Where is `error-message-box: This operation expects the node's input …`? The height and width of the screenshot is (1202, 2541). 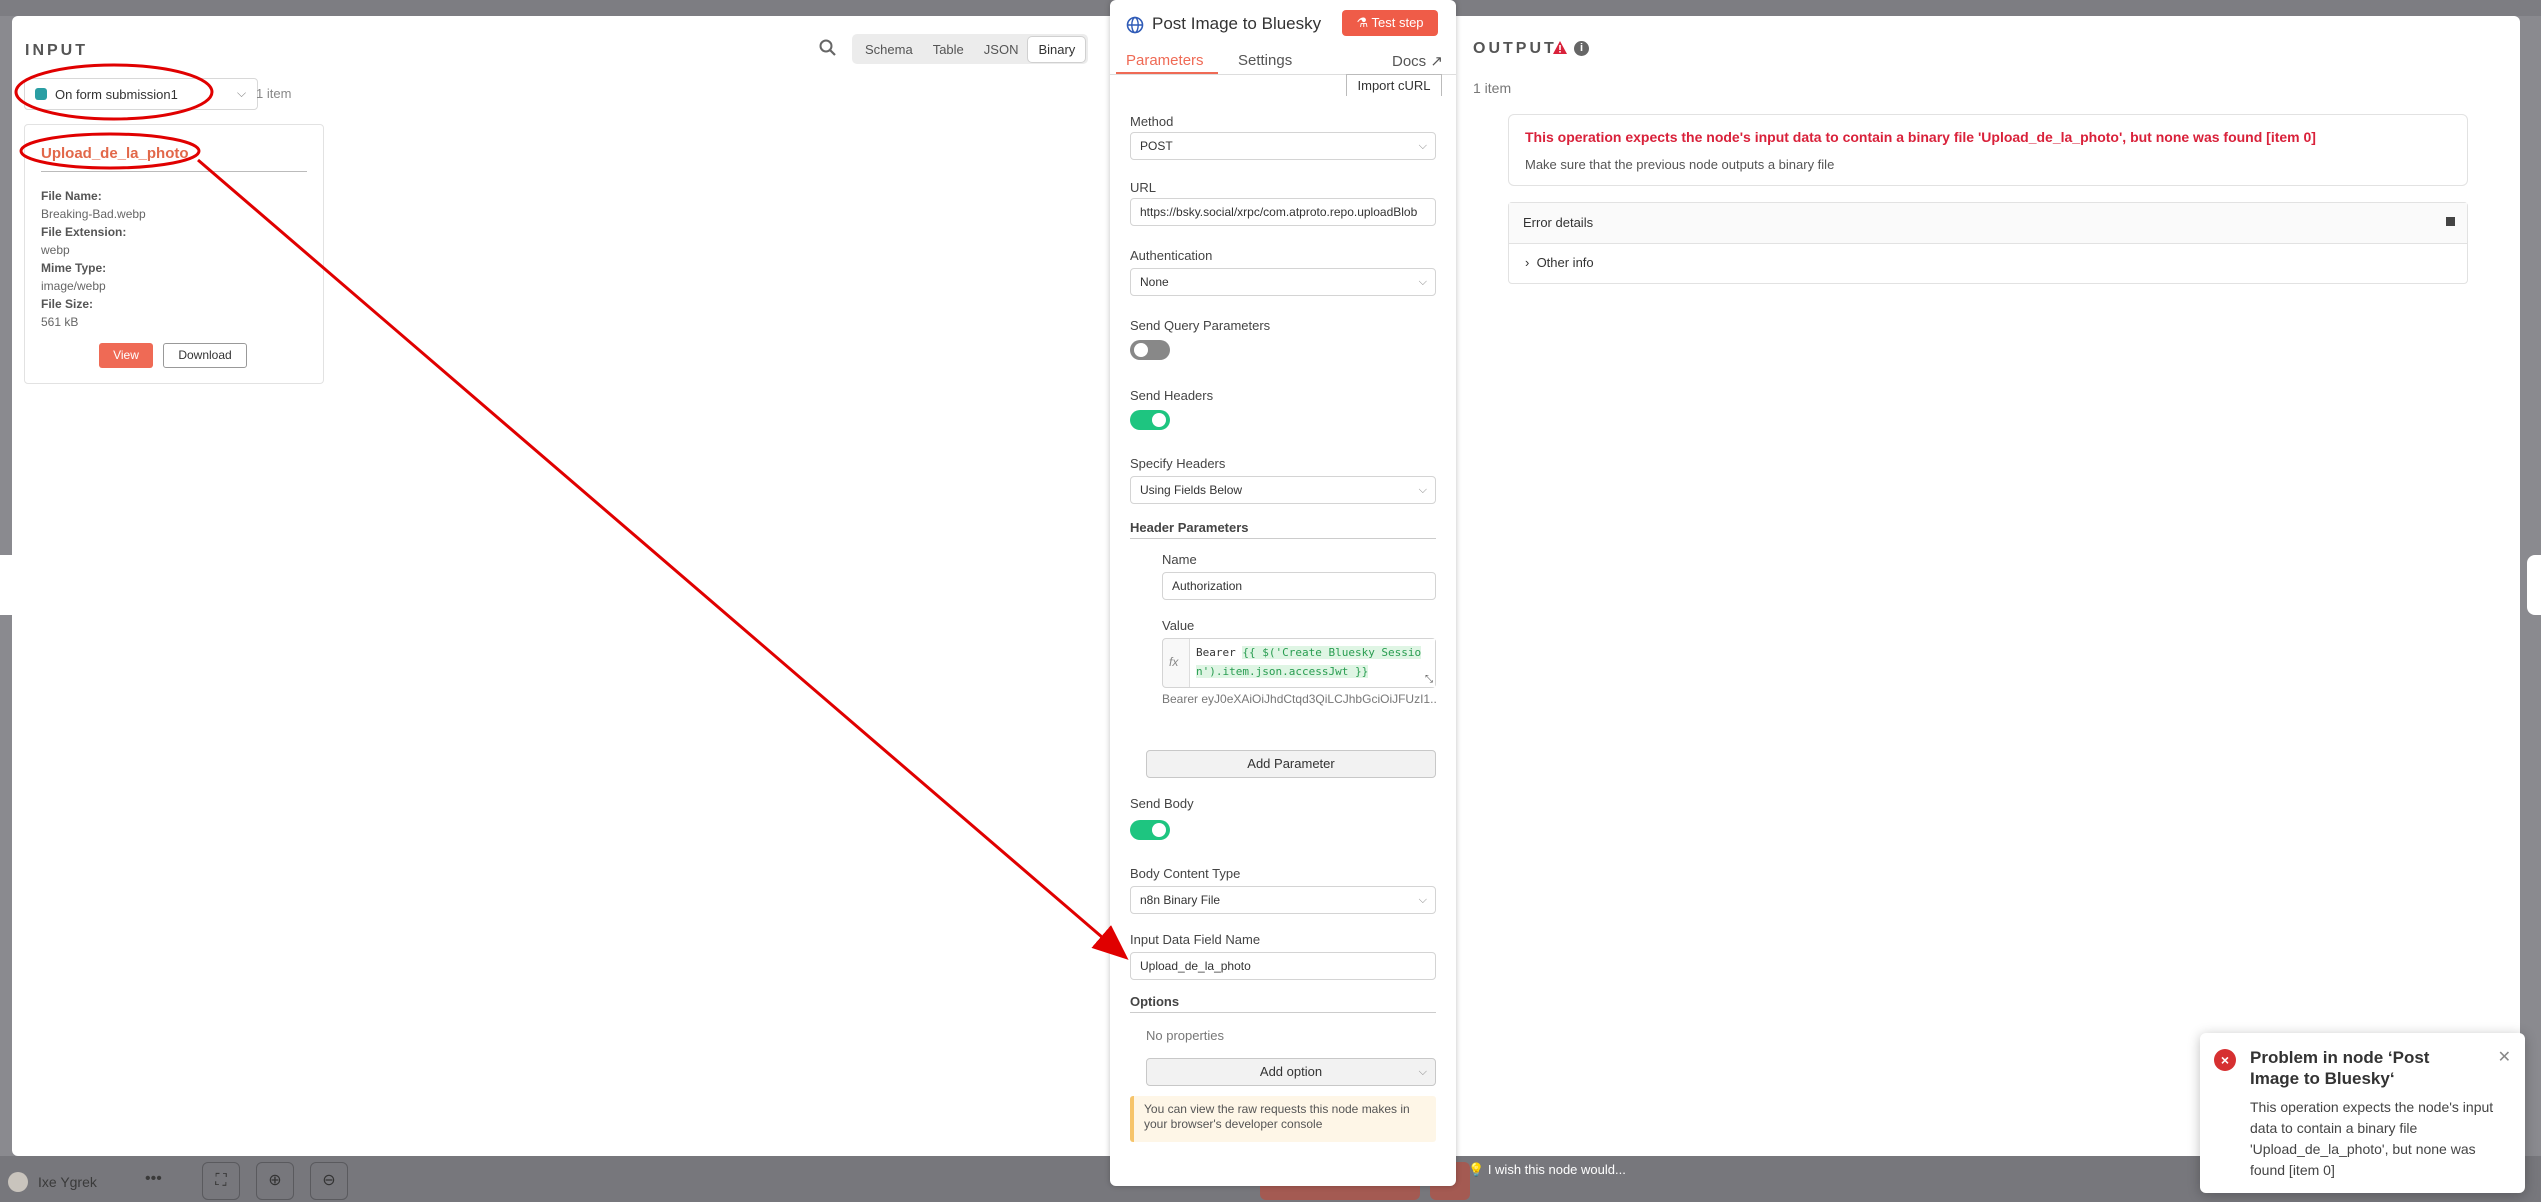 error-message-box: This operation expects the node's input … is located at coordinates (1988, 150).